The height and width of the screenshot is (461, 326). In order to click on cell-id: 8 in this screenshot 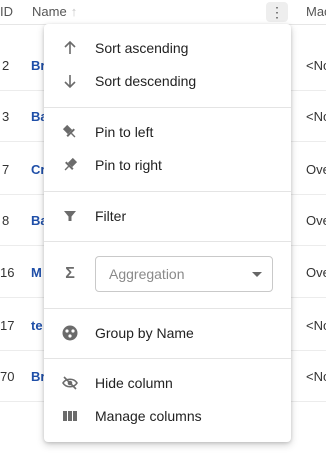, I will do `click(6, 220)`.